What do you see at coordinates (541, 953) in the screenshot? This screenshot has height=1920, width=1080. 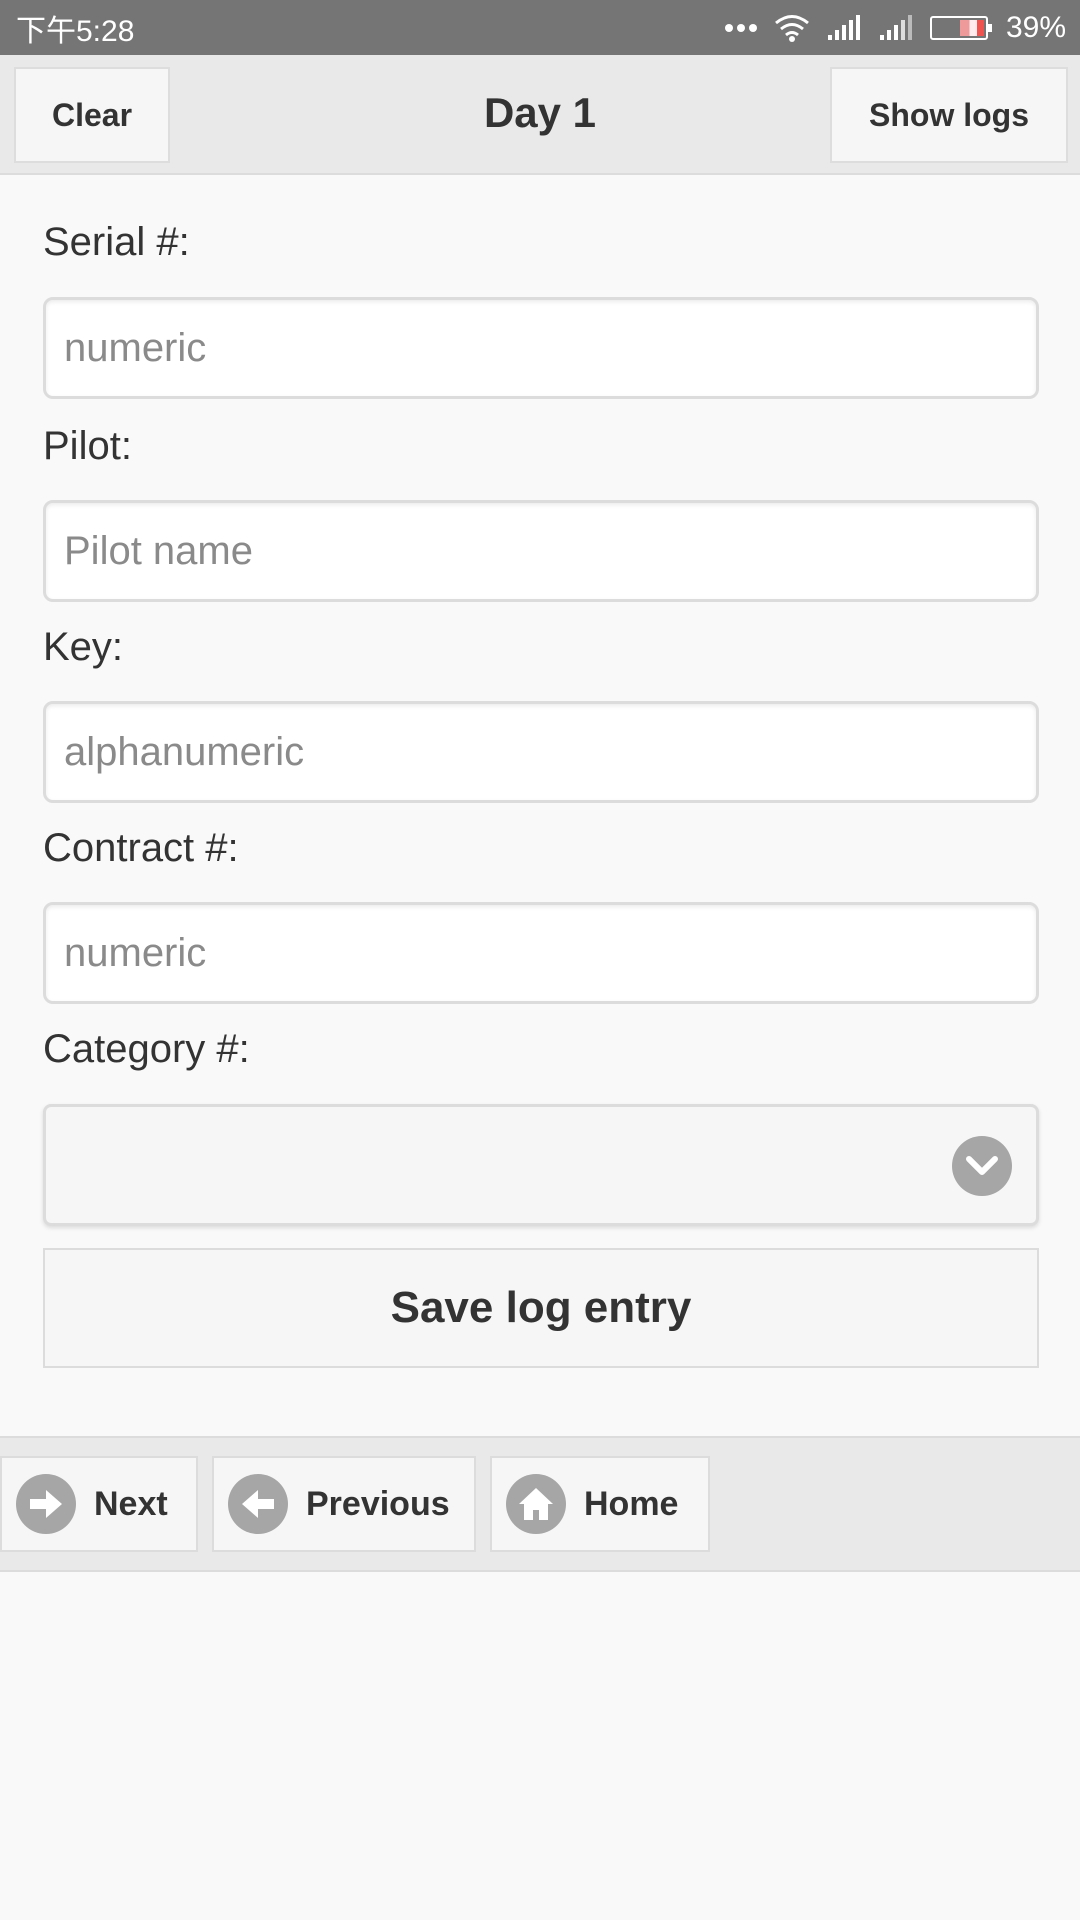 I see `contract-input` at bounding box center [541, 953].